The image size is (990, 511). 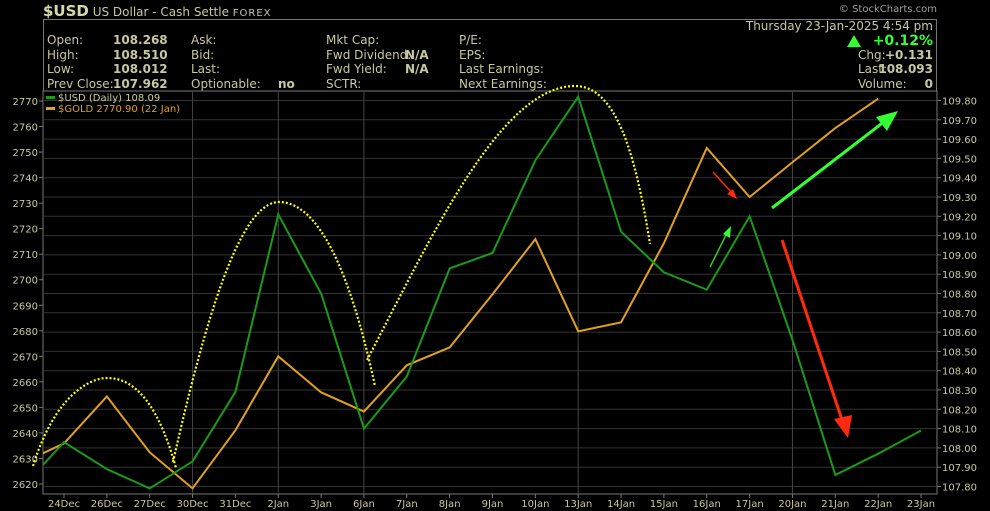 I want to click on x-tick-label: 22Jan, so click(x=878, y=504).